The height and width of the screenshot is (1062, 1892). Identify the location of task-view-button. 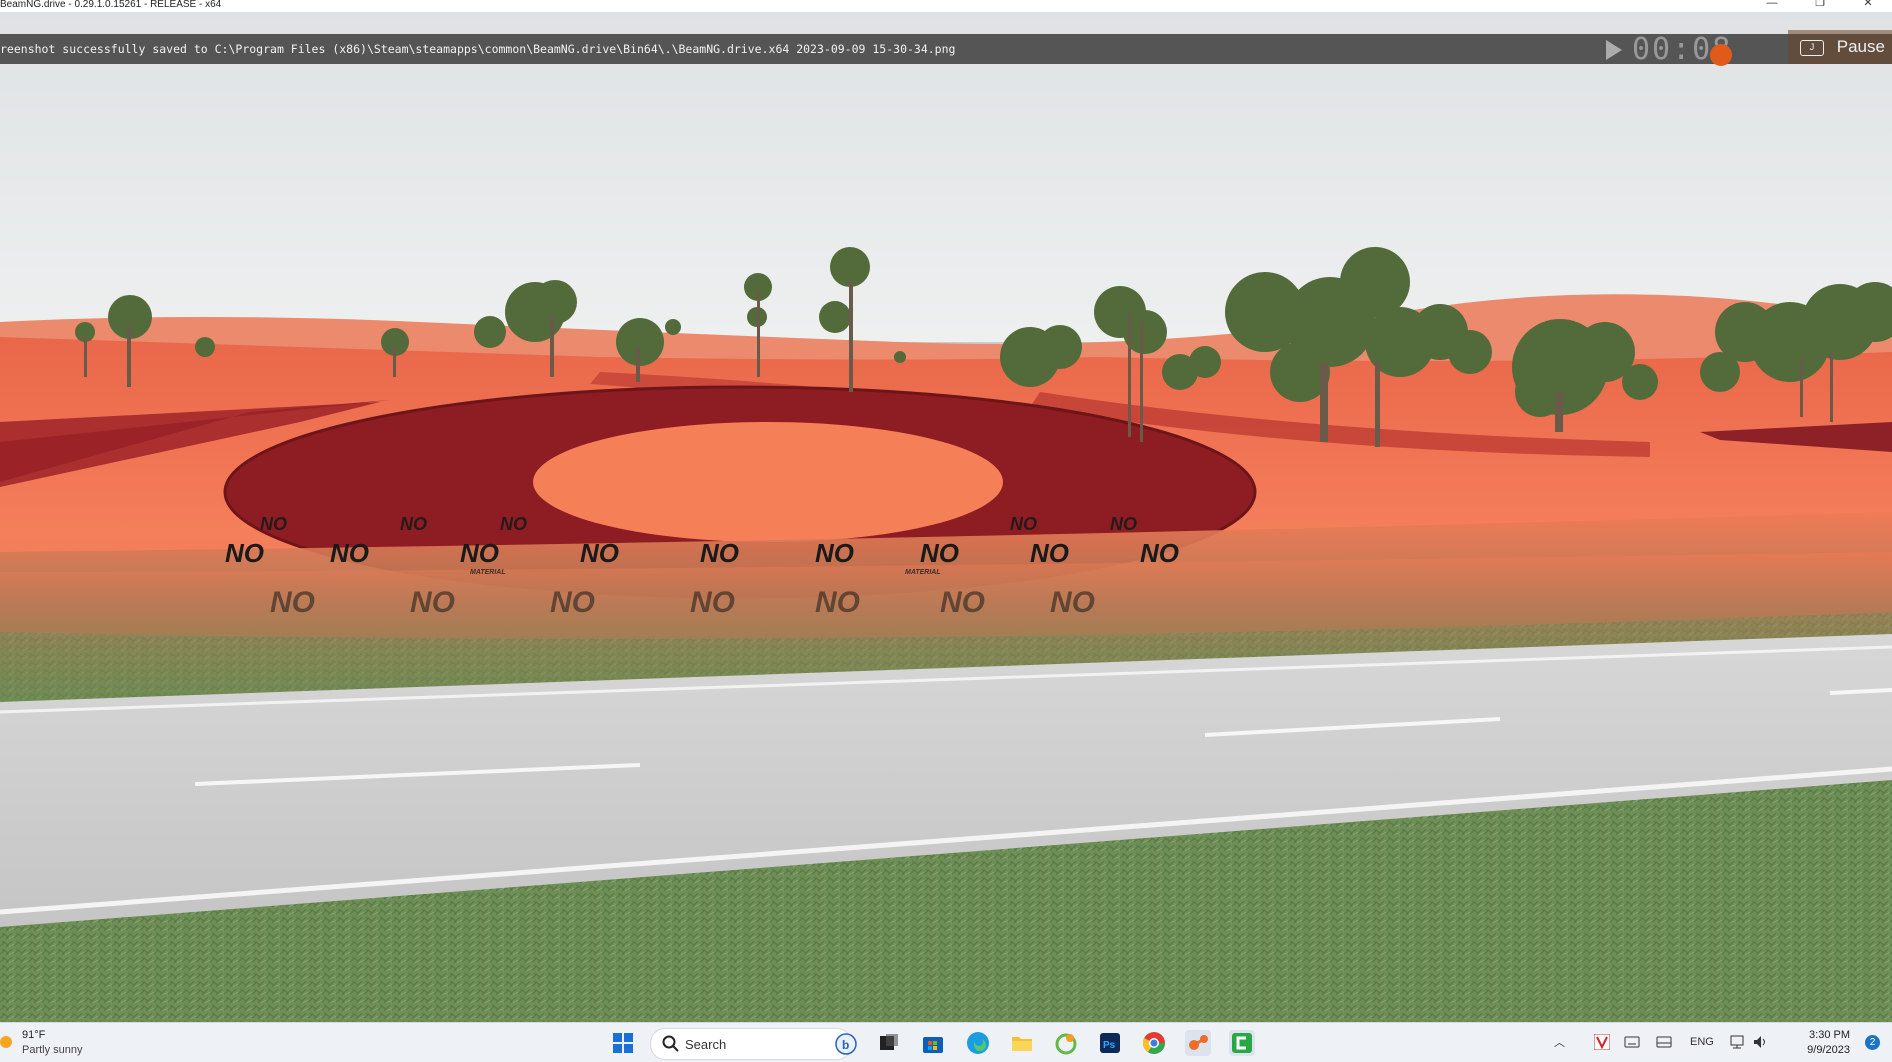
(889, 1043).